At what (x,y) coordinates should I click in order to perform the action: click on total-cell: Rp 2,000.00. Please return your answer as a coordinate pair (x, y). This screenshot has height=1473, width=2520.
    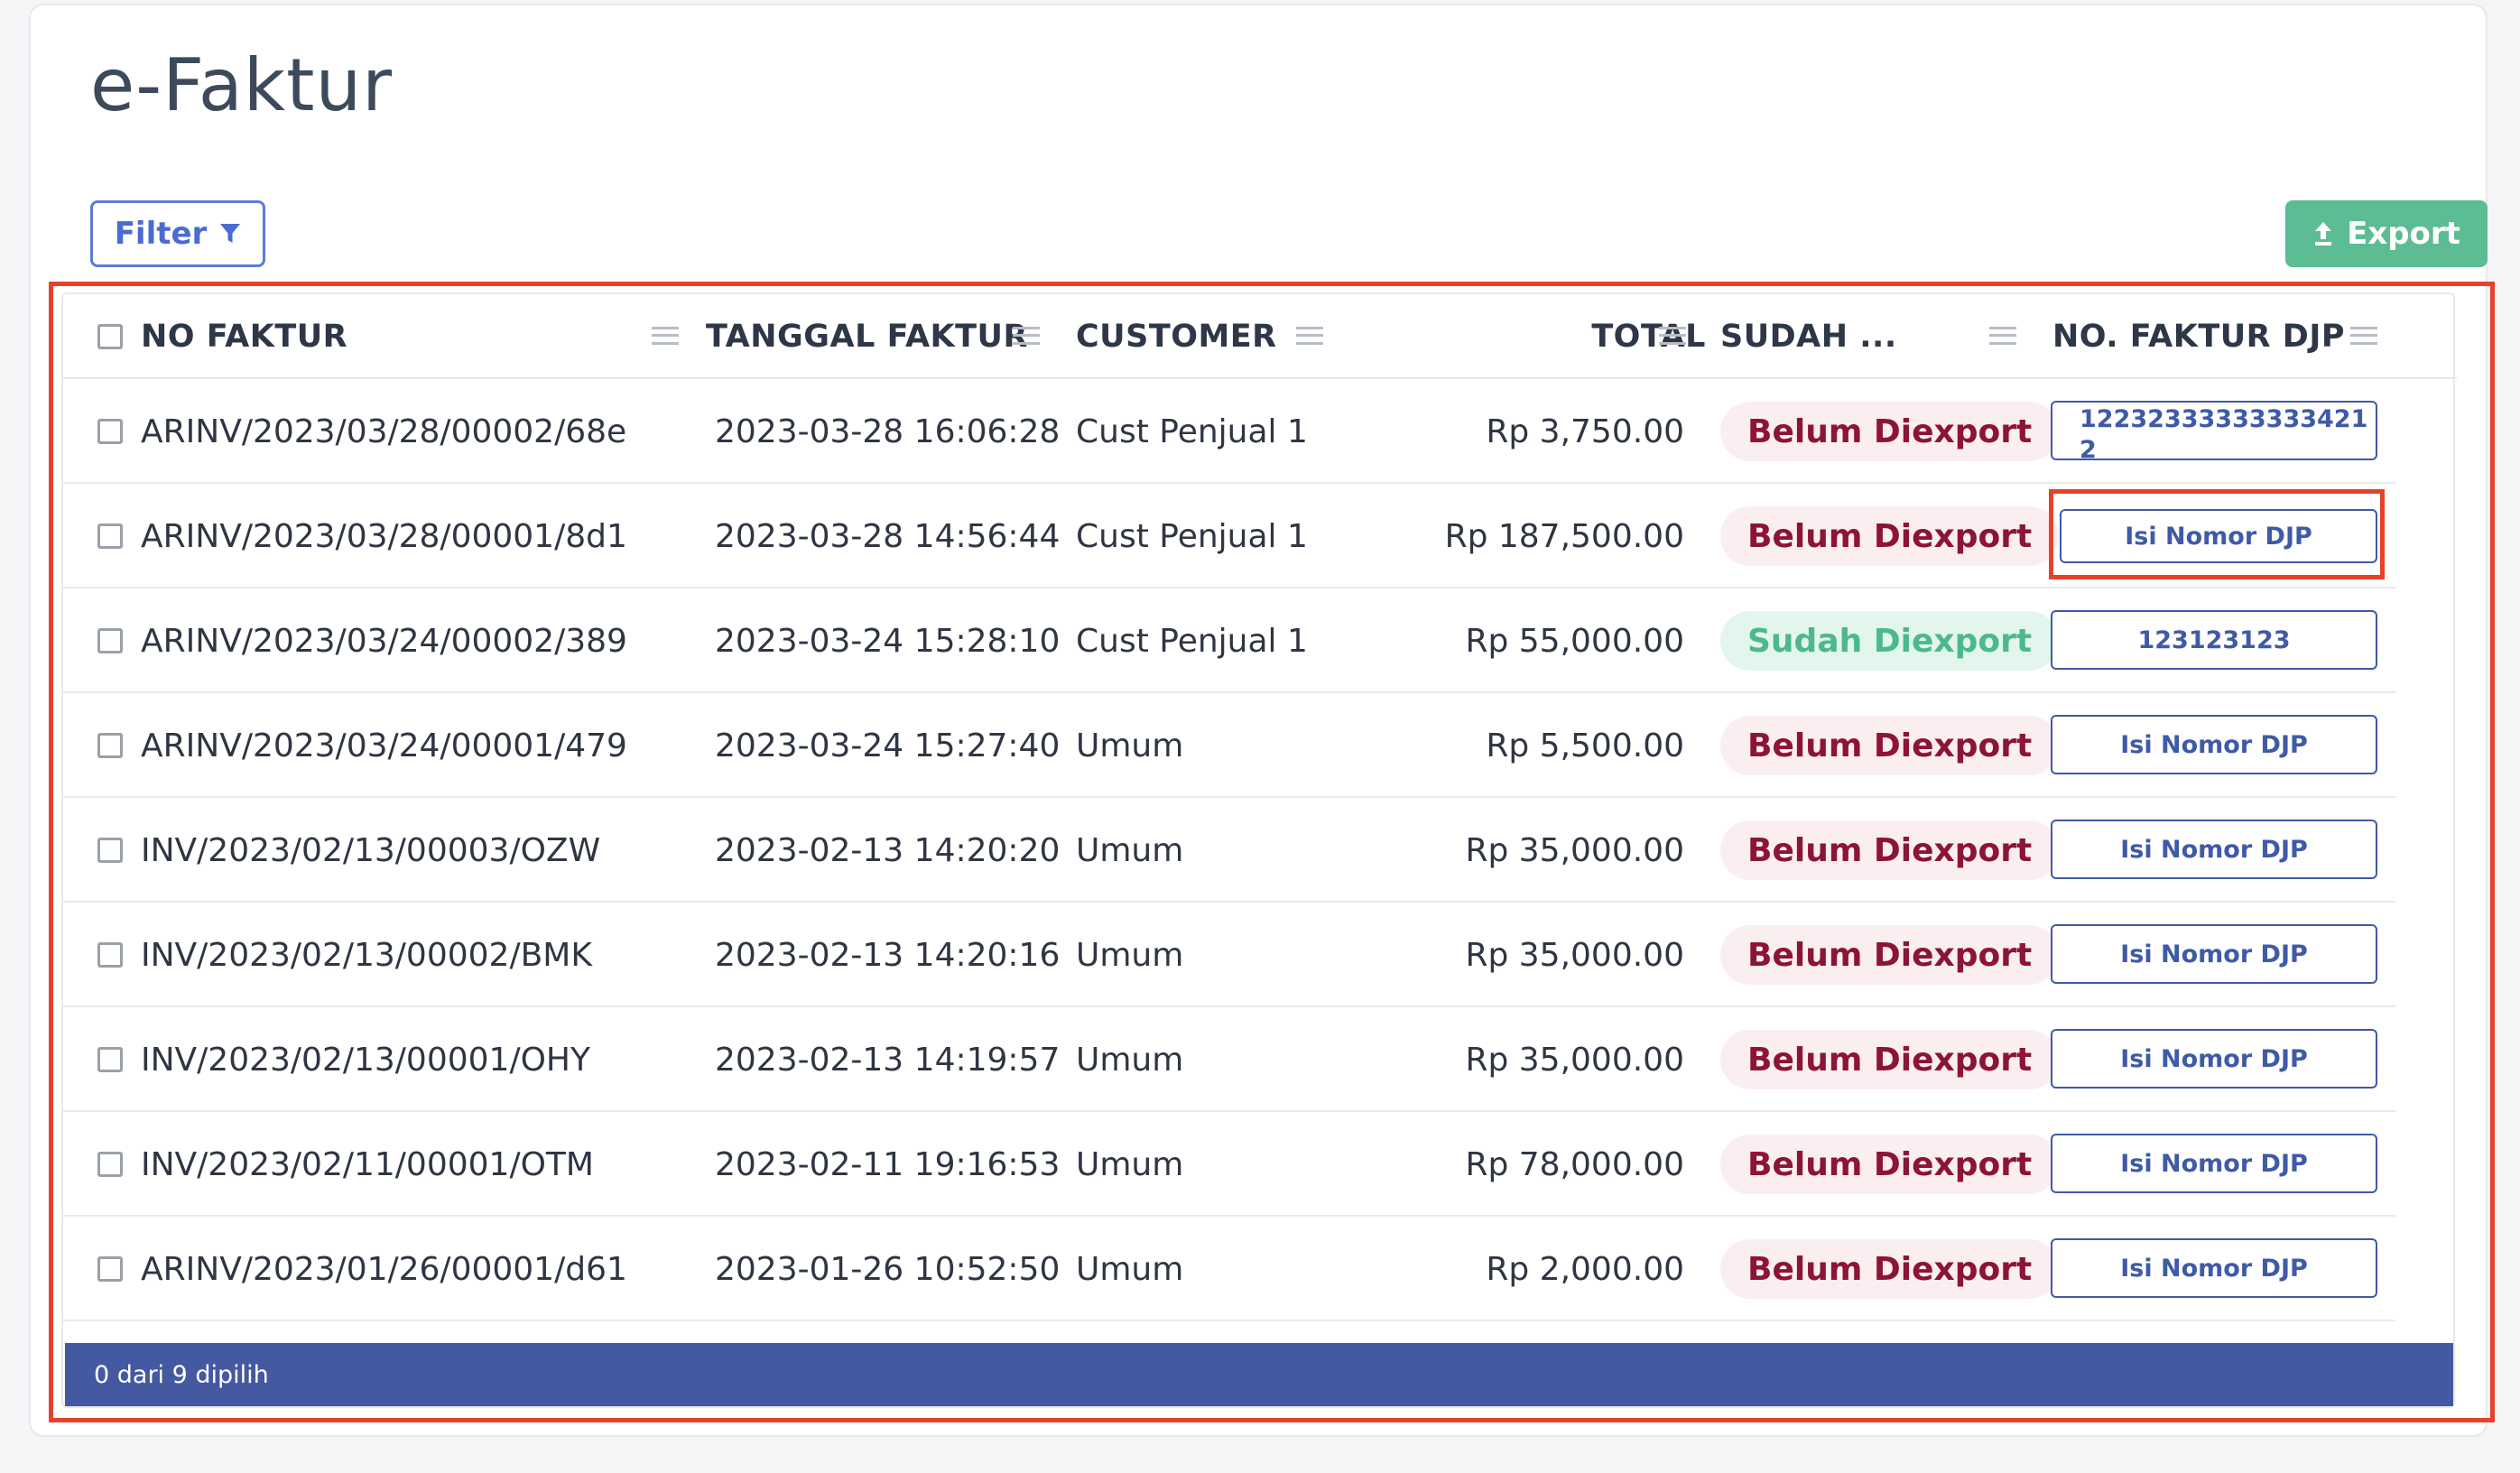
    Looking at the image, I should click on (1585, 1269).